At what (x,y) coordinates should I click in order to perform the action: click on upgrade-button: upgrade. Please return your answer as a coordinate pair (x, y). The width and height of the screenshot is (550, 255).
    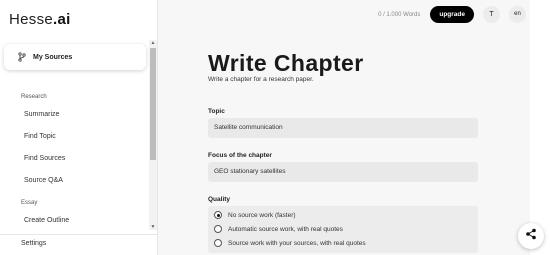
    Looking at the image, I should click on (452, 14).